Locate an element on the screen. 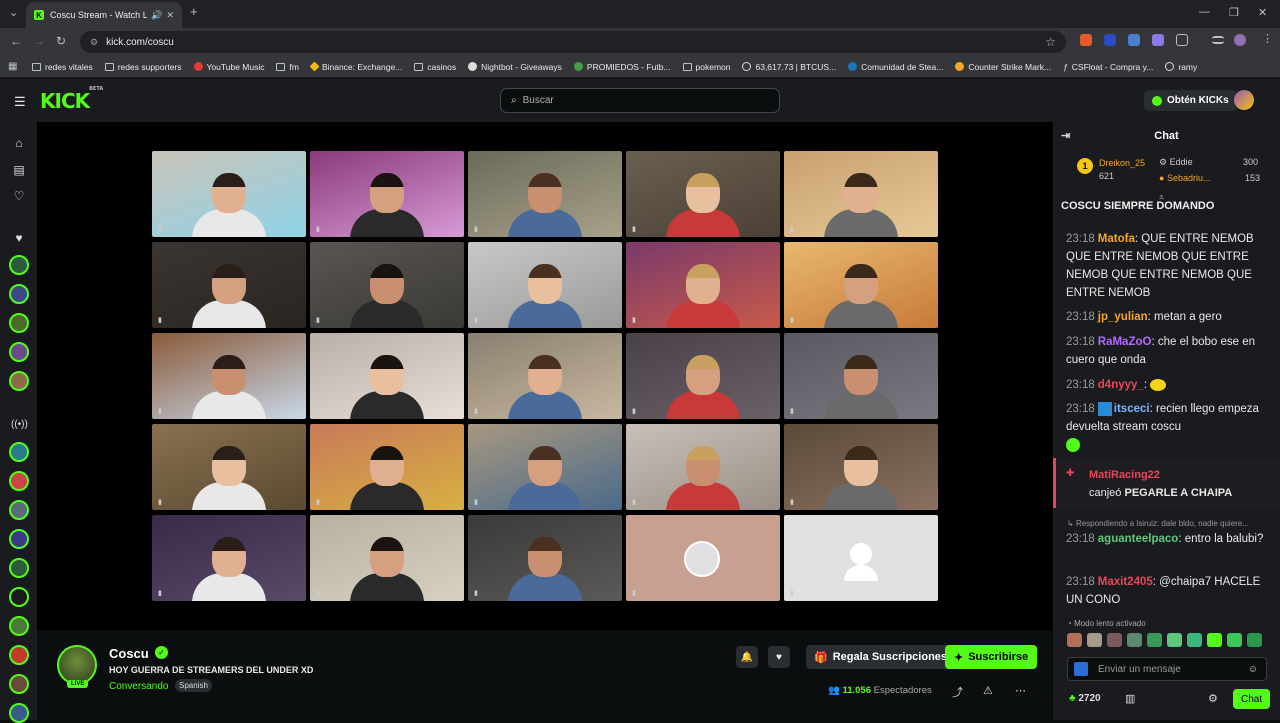  send-chat-button: Chat is located at coordinates (1252, 699).